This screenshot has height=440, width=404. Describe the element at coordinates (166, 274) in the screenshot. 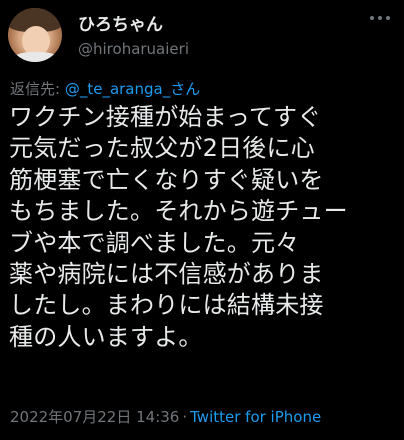

I see `tweet-line: 薬や病院には不信感がありま` at that location.